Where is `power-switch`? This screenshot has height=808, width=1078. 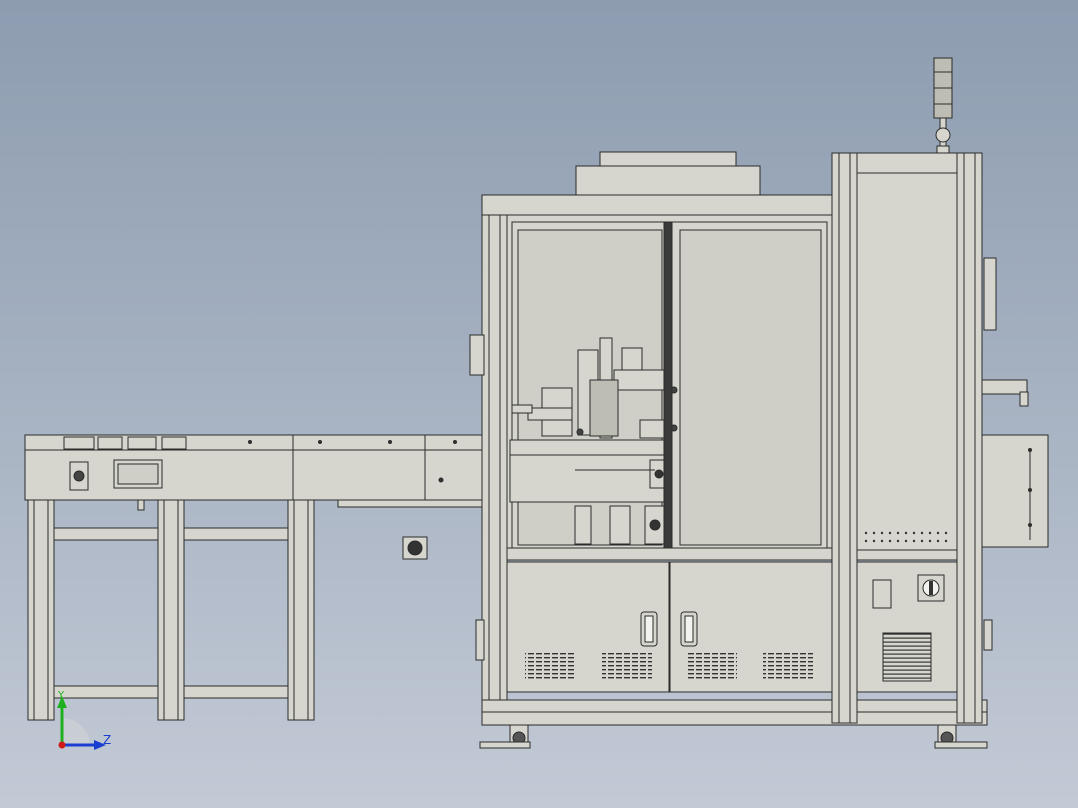 power-switch is located at coordinates (882, 594).